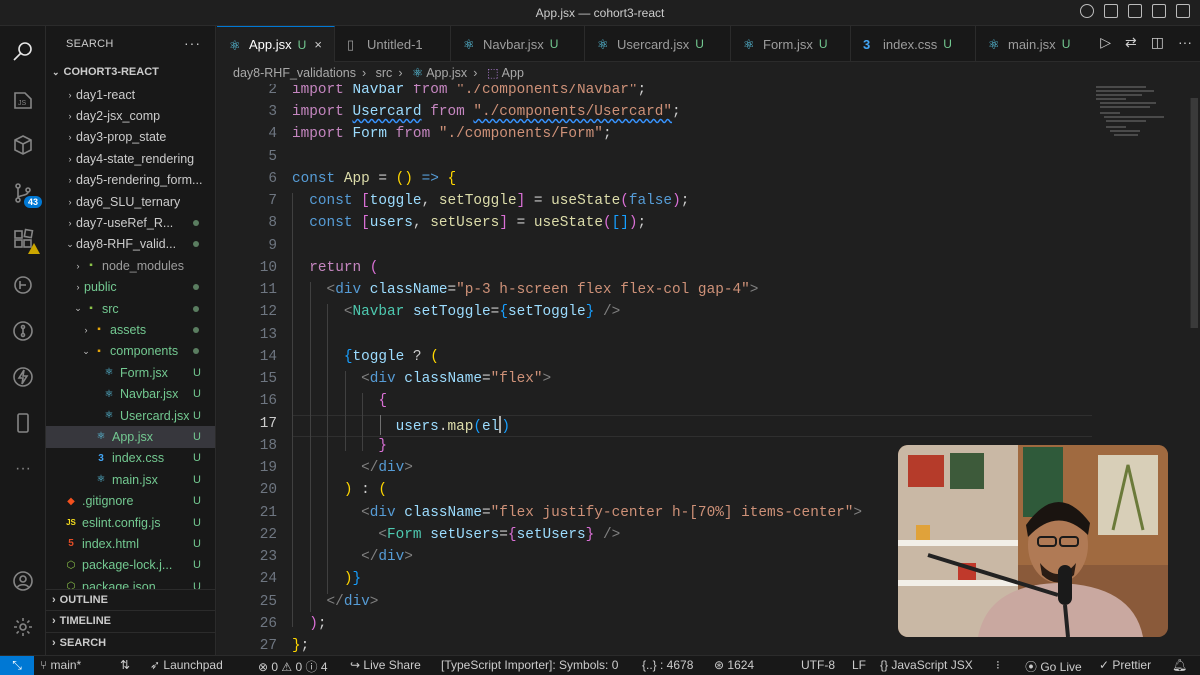 The height and width of the screenshot is (675, 1200). I want to click on language-mode: {} JavaScript JSX, so click(926, 665).